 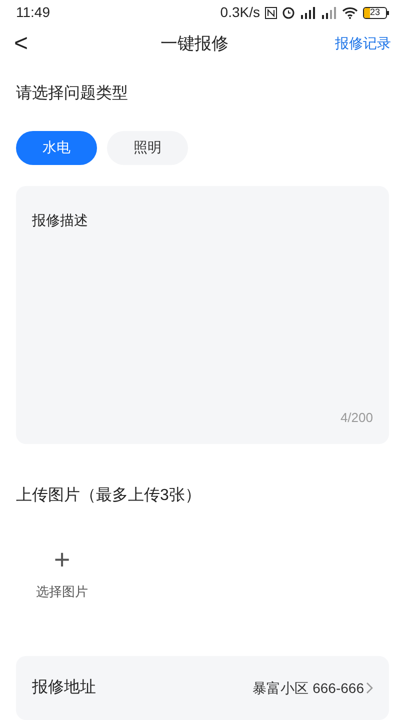 What do you see at coordinates (369, 688) in the screenshot?
I see `chevron-icon` at bounding box center [369, 688].